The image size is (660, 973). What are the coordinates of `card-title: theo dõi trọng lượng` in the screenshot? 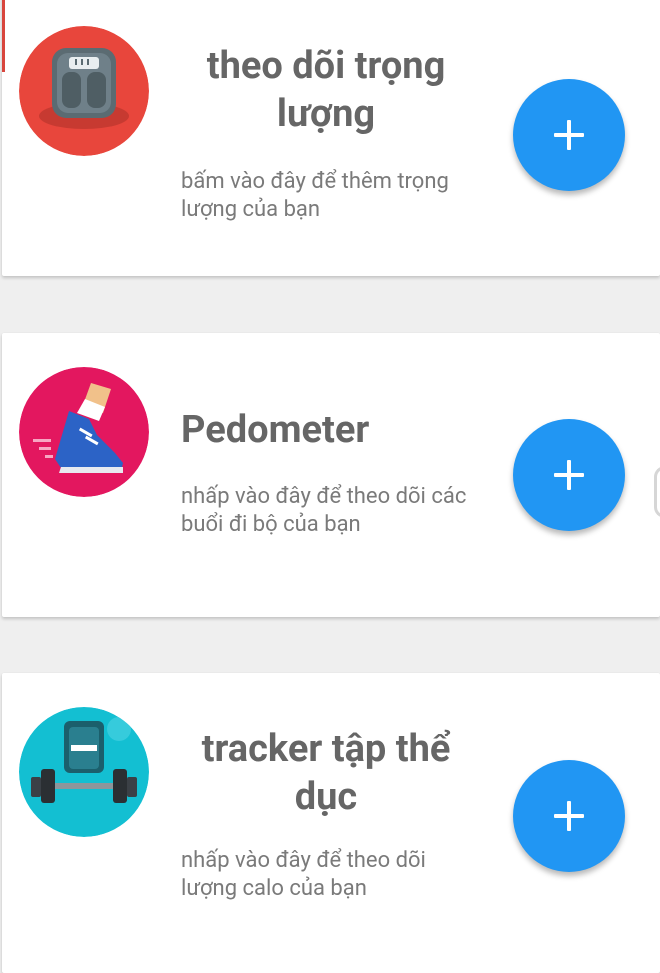 It's located at (326, 90).